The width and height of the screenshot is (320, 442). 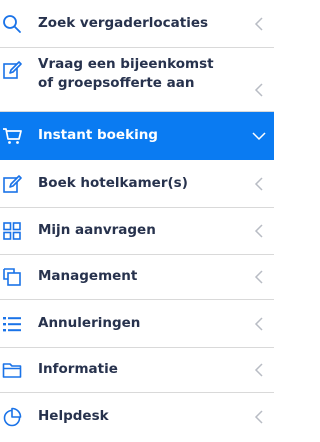 What do you see at coordinates (89, 323) in the screenshot?
I see `menu-item-label: Annuleringen` at bounding box center [89, 323].